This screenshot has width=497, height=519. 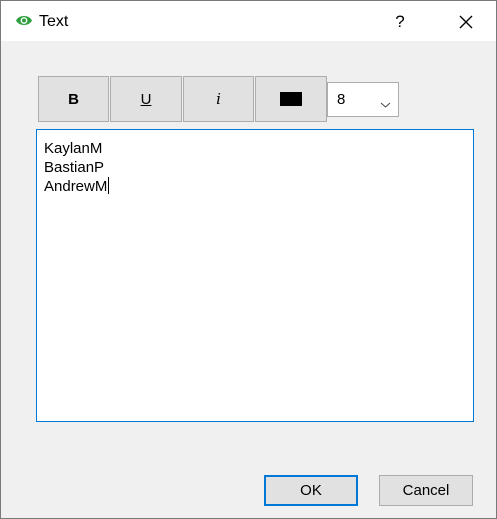 What do you see at coordinates (426, 490) in the screenshot?
I see `cancel-button: Cancel` at bounding box center [426, 490].